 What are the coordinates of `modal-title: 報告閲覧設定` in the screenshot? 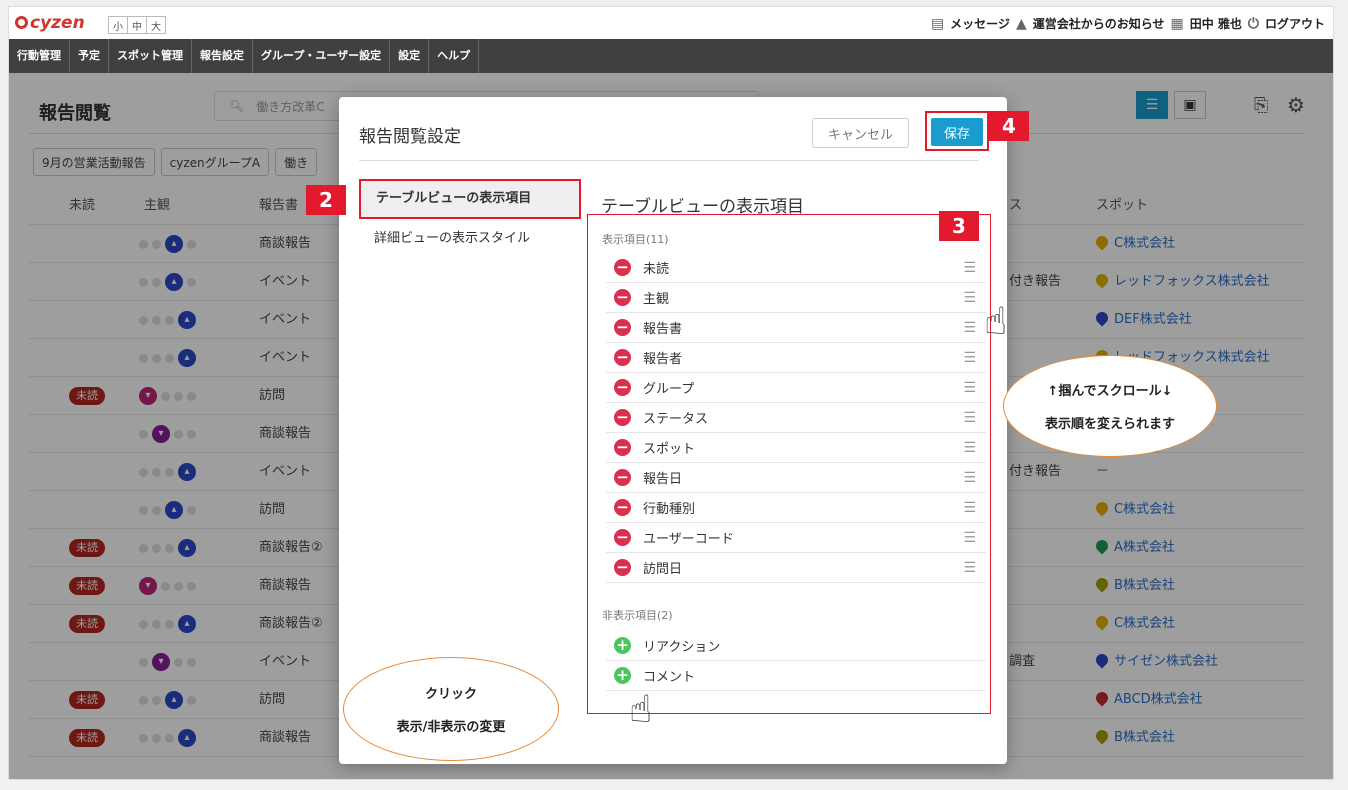 It's located at (410, 137).